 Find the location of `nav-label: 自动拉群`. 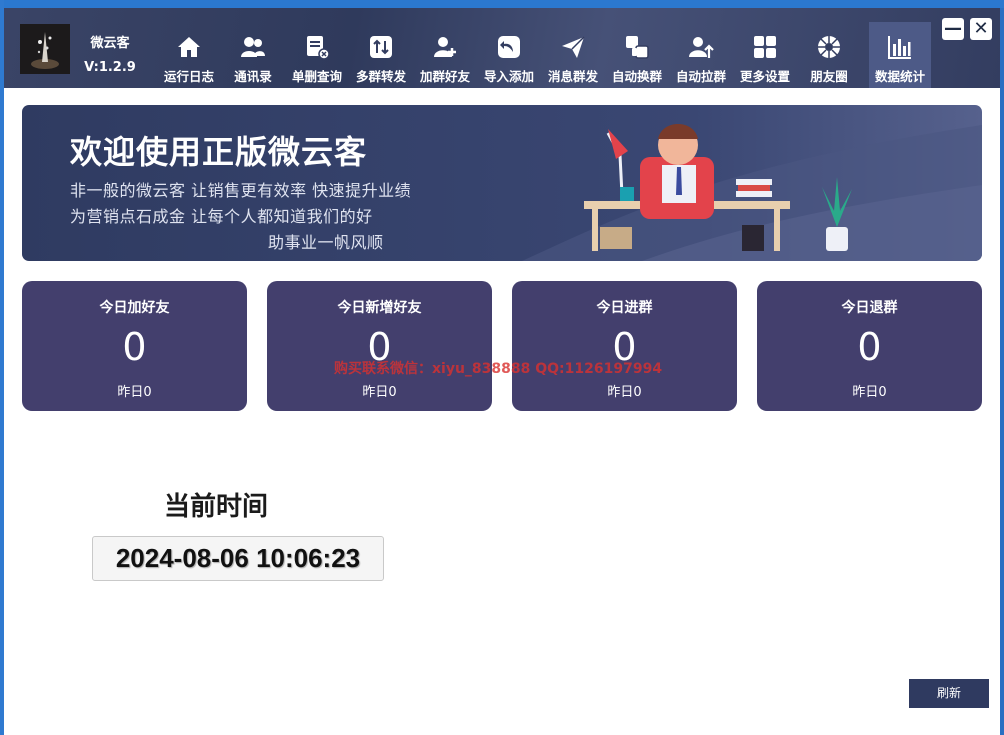

nav-label: 自动拉群 is located at coordinates (700, 76).